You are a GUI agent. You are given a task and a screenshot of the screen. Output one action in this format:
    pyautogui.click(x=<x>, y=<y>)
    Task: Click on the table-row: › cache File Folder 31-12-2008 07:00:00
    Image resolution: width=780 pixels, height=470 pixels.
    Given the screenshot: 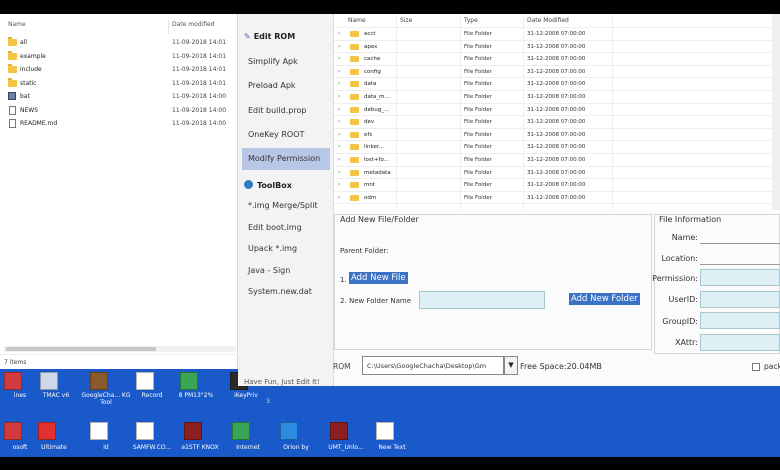 What is the action you would take?
    pyautogui.click(x=557, y=59)
    